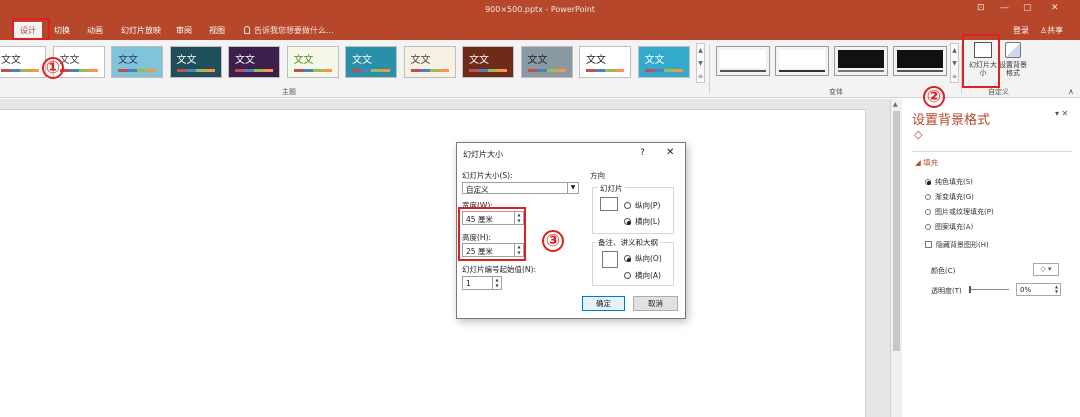 This screenshot has width=1080, height=417. What do you see at coordinates (483, 154) in the screenshot?
I see `dialog-title: 幻灯片大小` at bounding box center [483, 154].